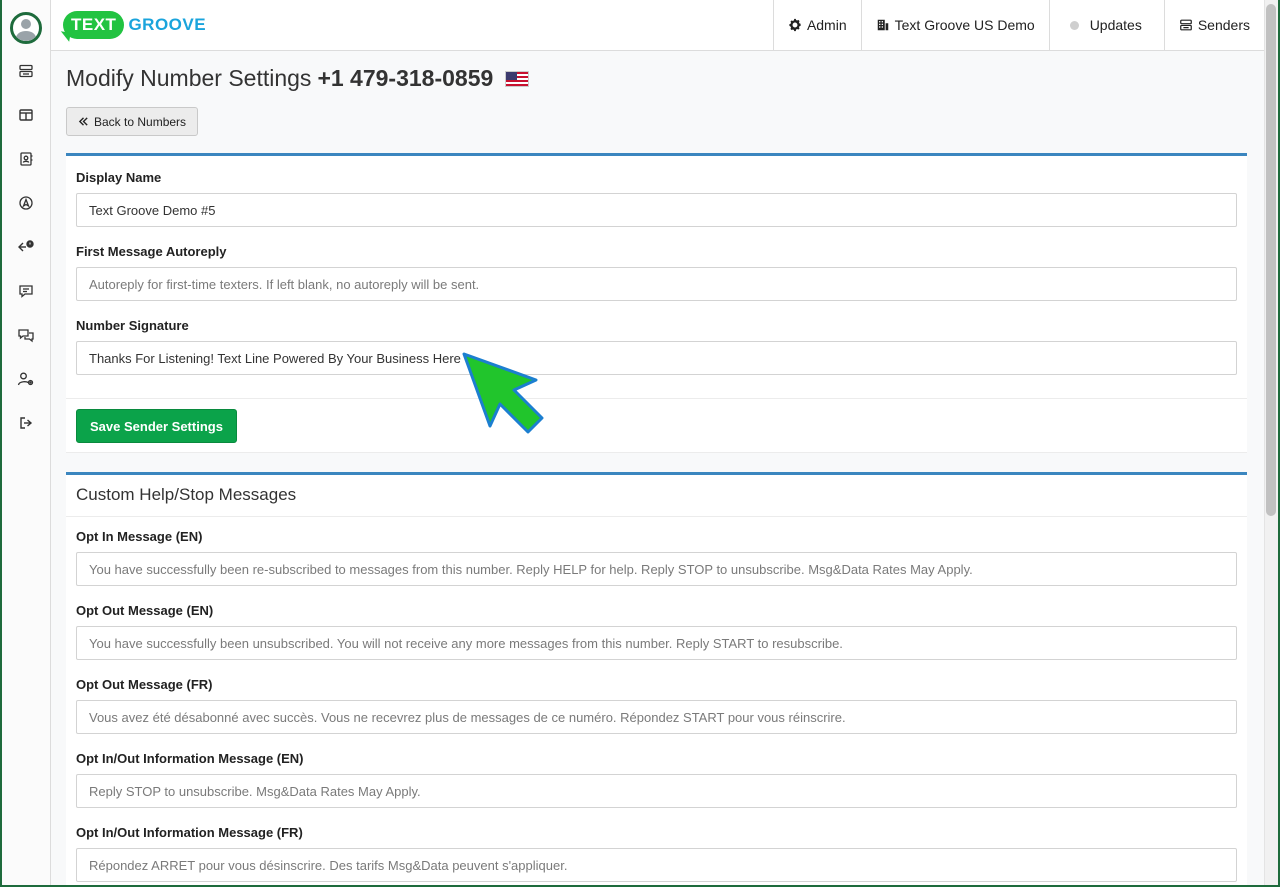  What do you see at coordinates (1223, 25) in the screenshot?
I see `nav-senders-label: Senders` at bounding box center [1223, 25].